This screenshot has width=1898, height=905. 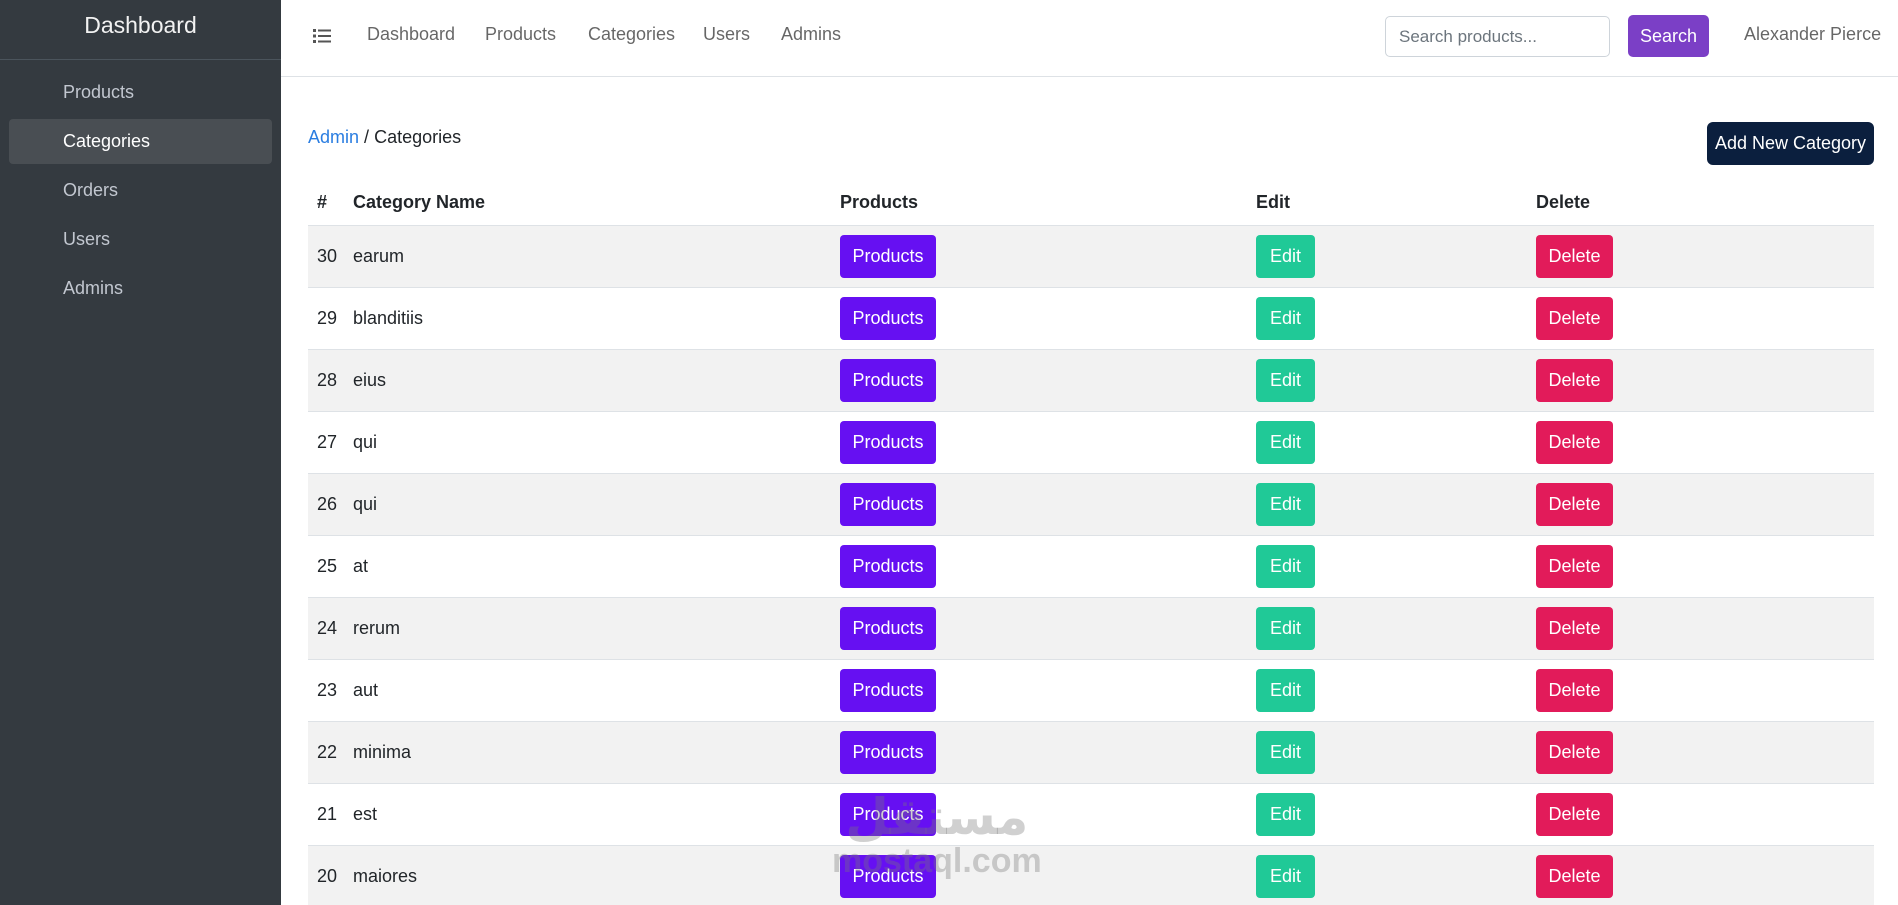 I want to click on row-category-name: eius, so click(x=370, y=380).